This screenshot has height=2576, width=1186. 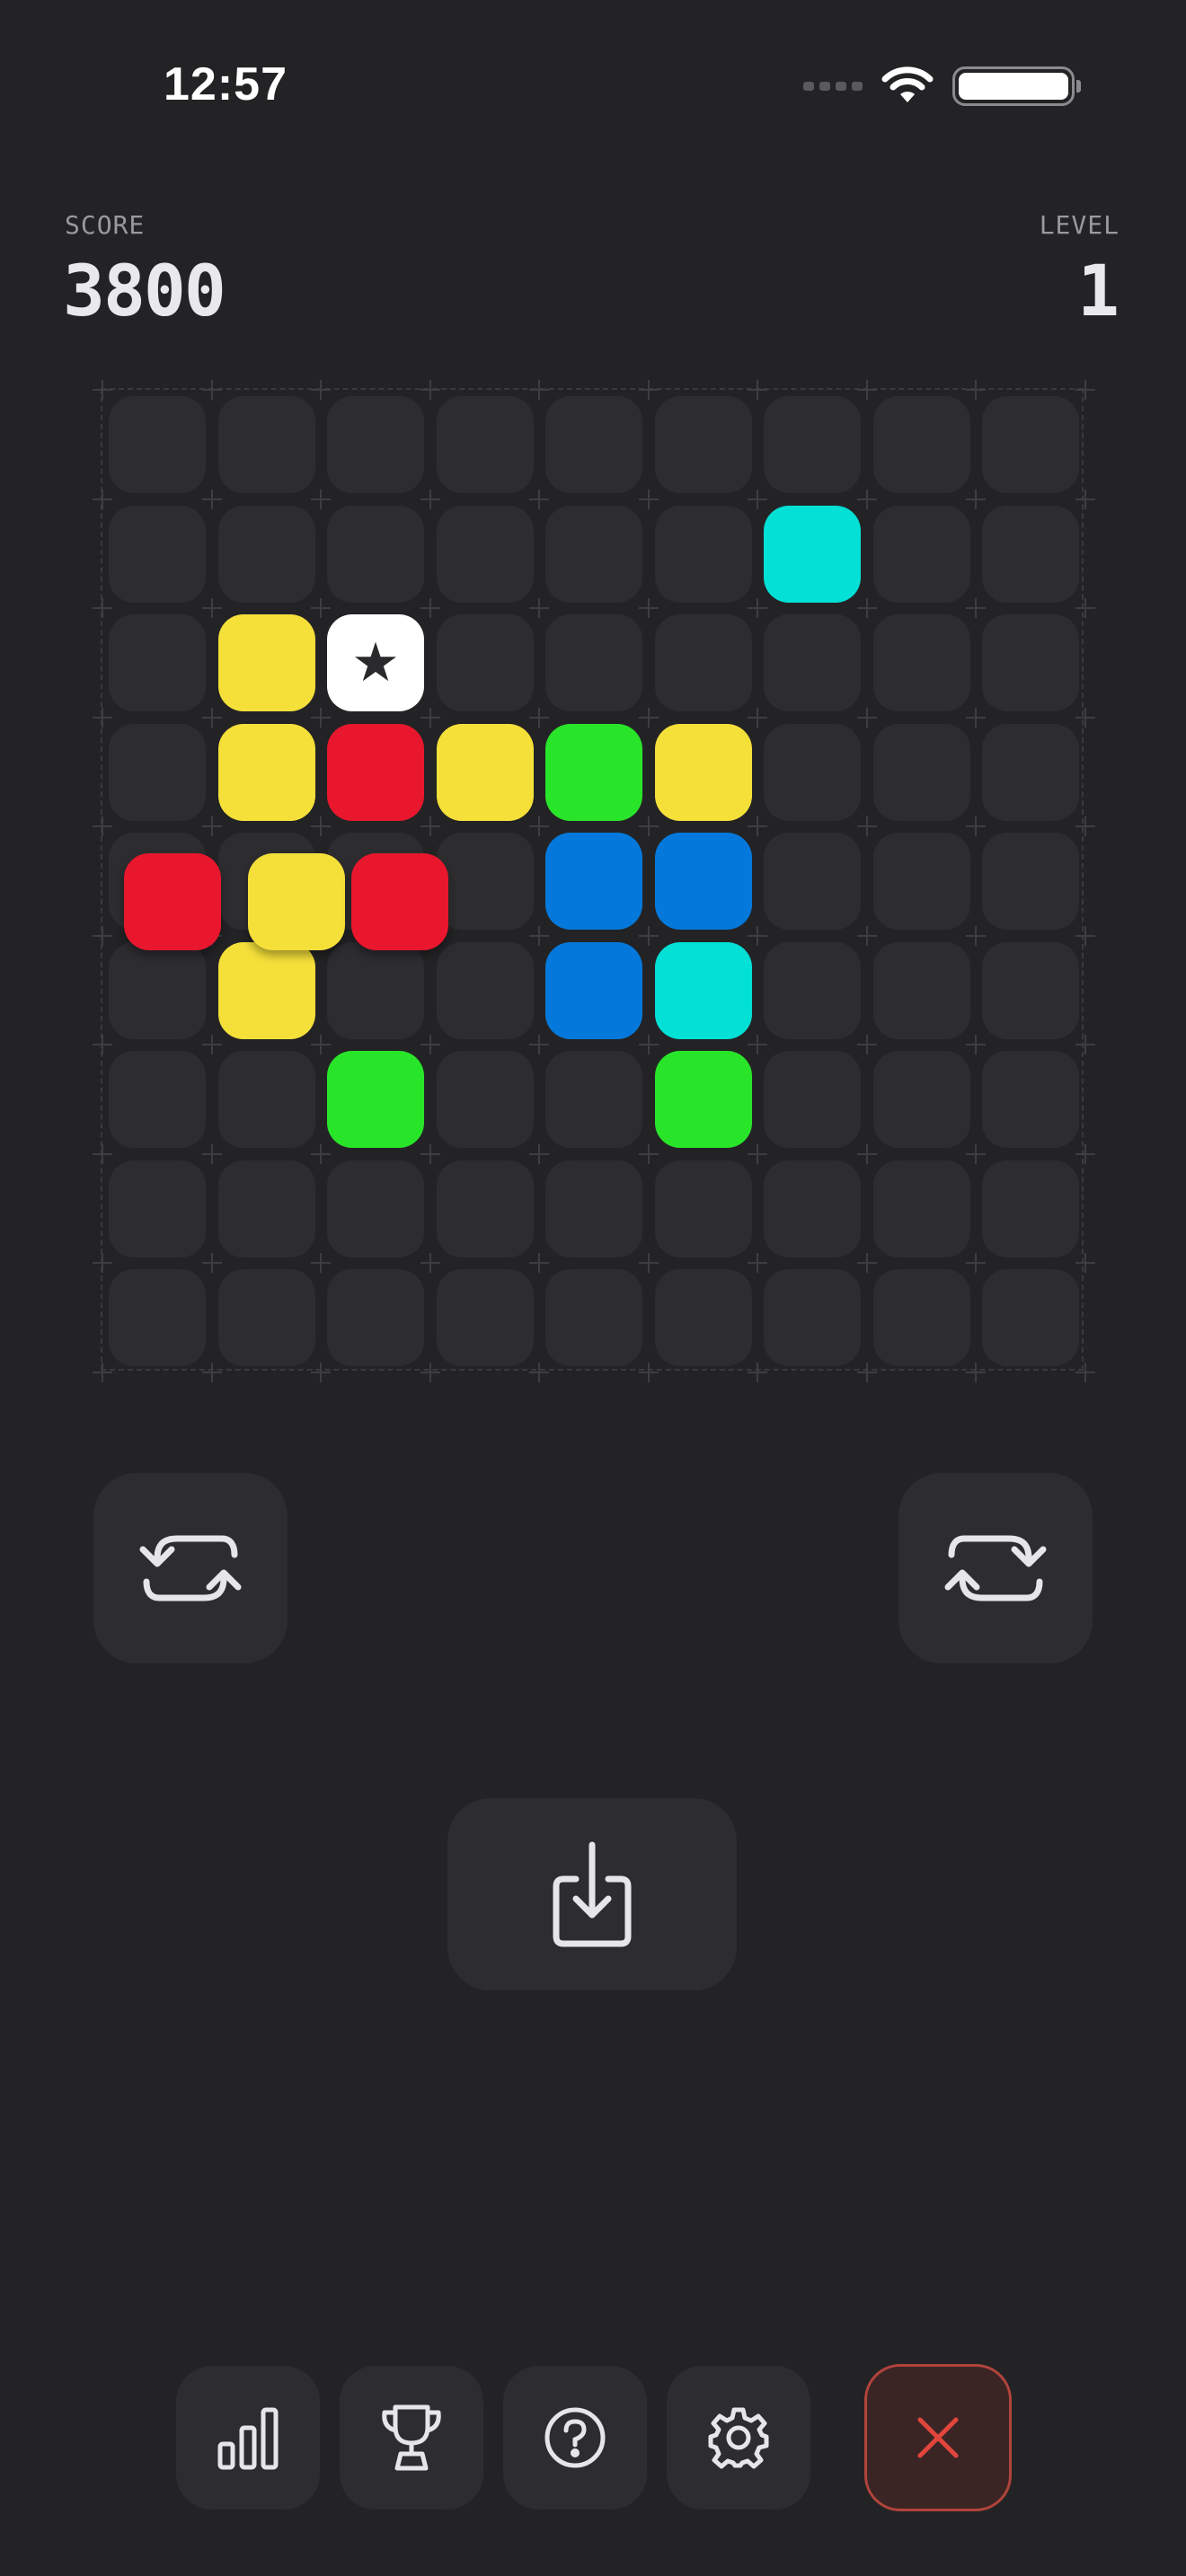 I want to click on help-button, so click(x=575, y=2438).